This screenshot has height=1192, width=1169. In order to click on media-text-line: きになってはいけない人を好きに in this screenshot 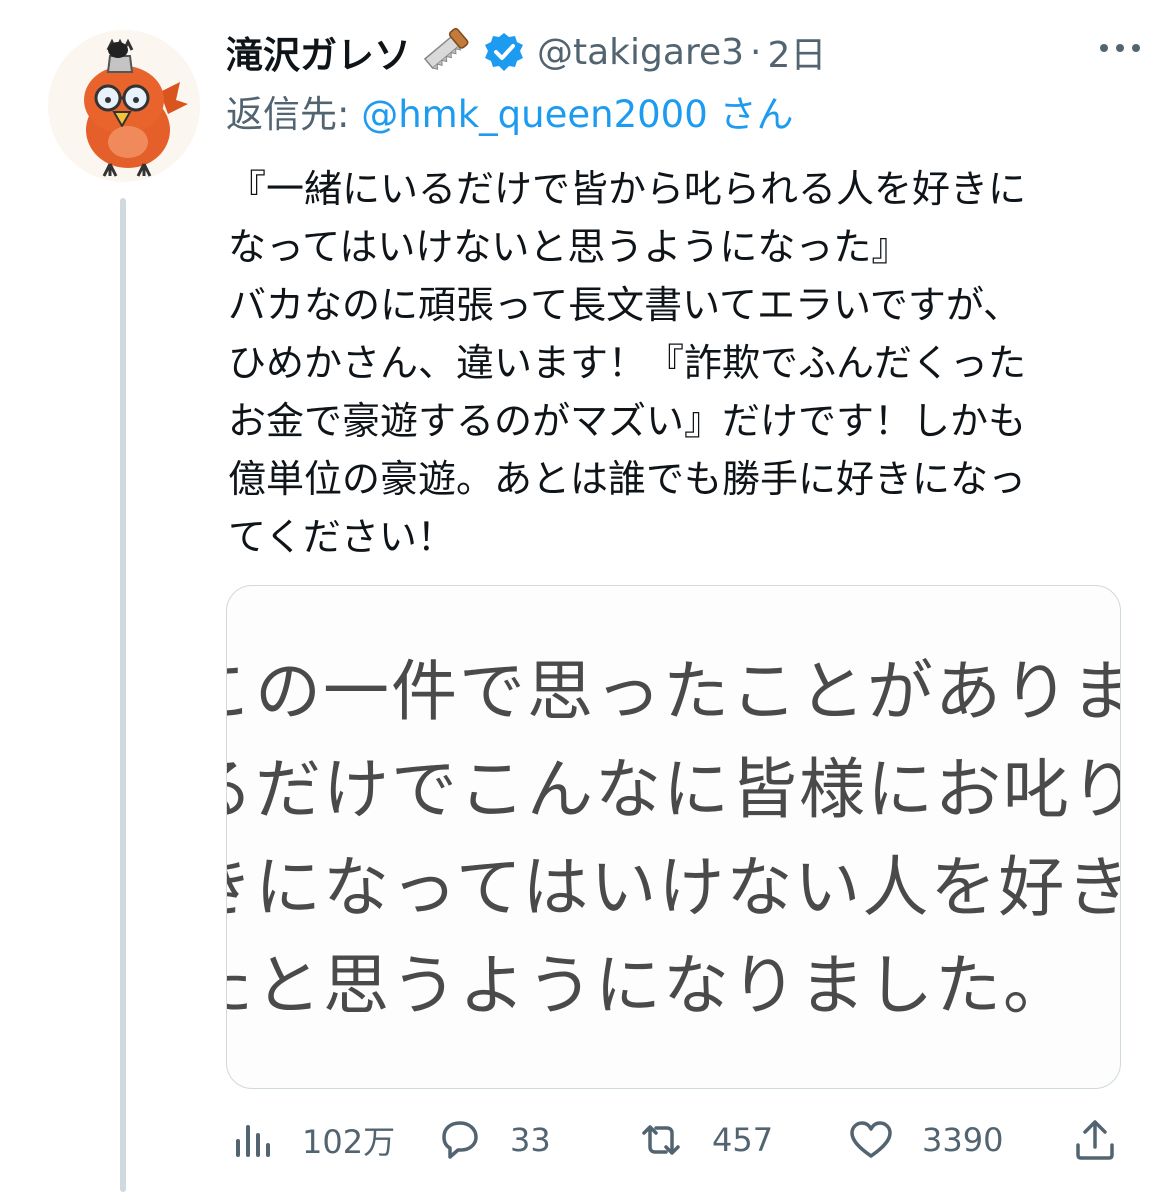, I will do `click(673, 887)`.